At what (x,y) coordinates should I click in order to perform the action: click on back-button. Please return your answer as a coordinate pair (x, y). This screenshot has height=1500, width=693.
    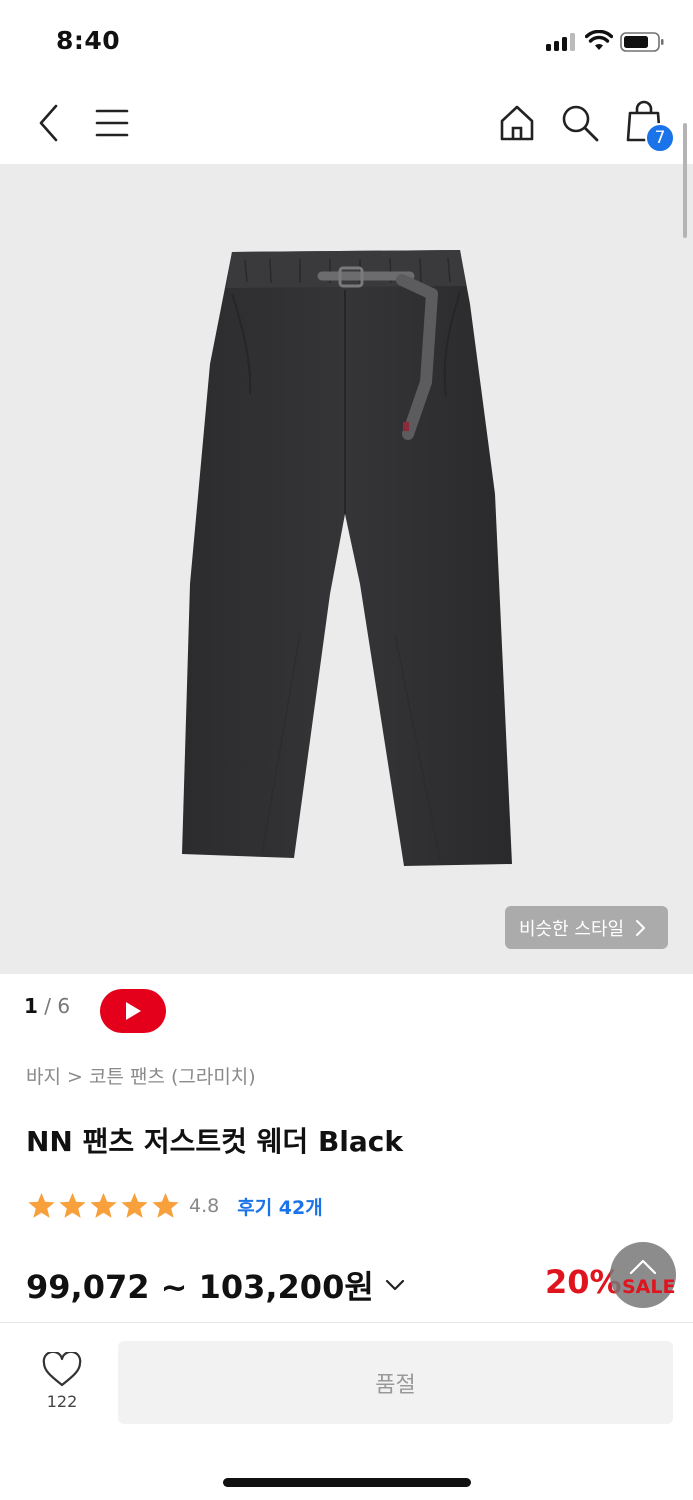
    Looking at the image, I should click on (48, 123).